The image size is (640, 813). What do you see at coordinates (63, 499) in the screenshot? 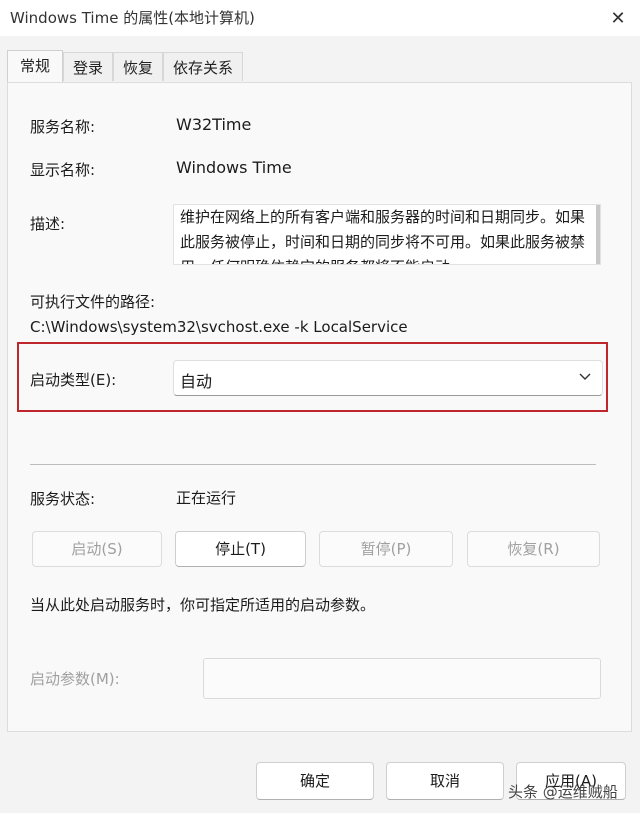
I see `service-status-label: 服务状态:` at bounding box center [63, 499].